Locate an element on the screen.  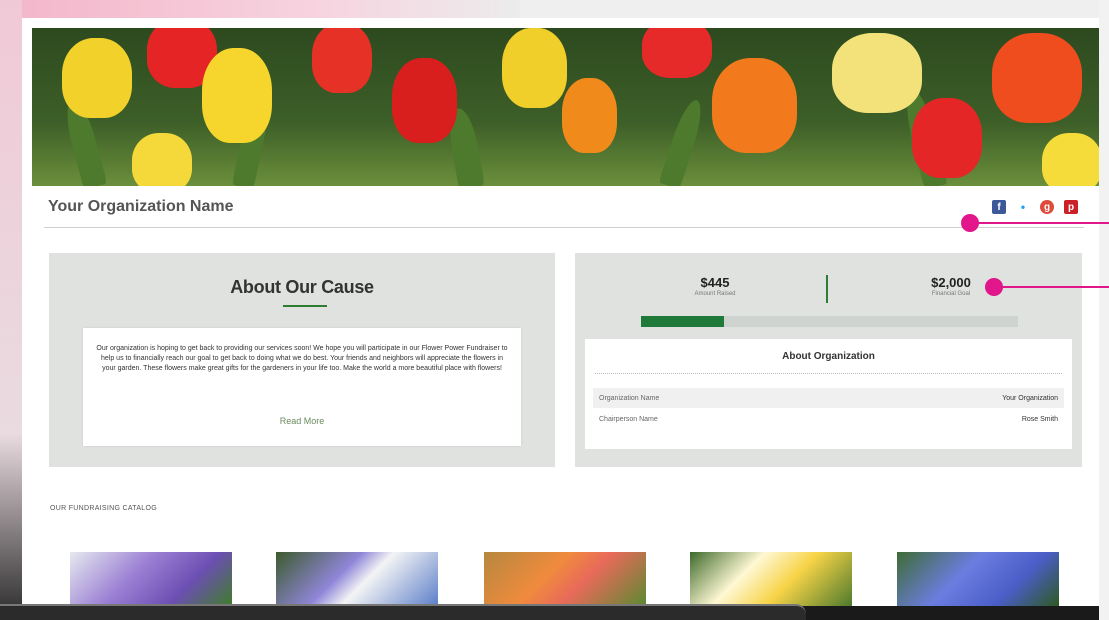
stat-separator is located at coordinates (827, 289).